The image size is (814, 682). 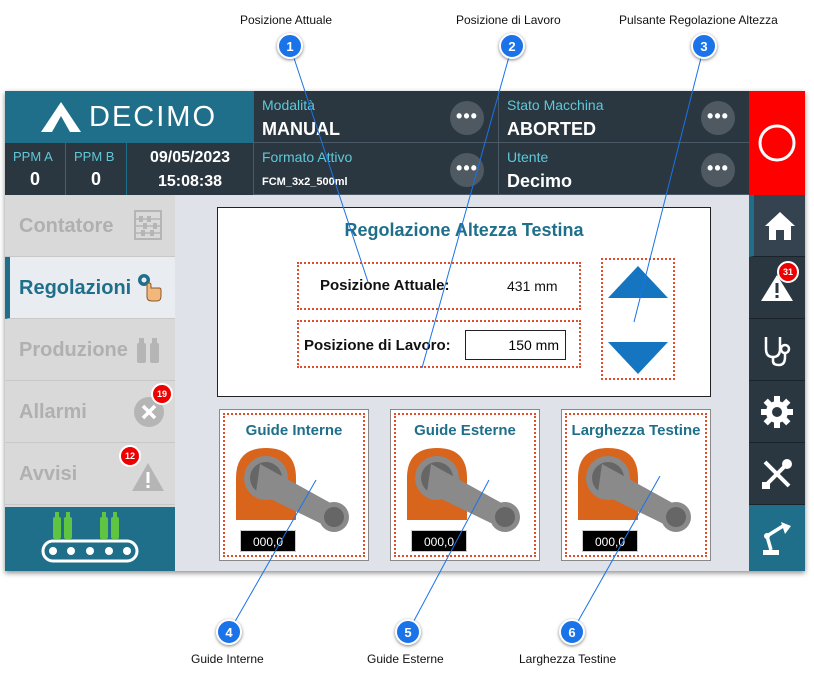 What do you see at coordinates (90, 474) in the screenshot?
I see `nav-item-avvisi: Avvisi 12` at bounding box center [90, 474].